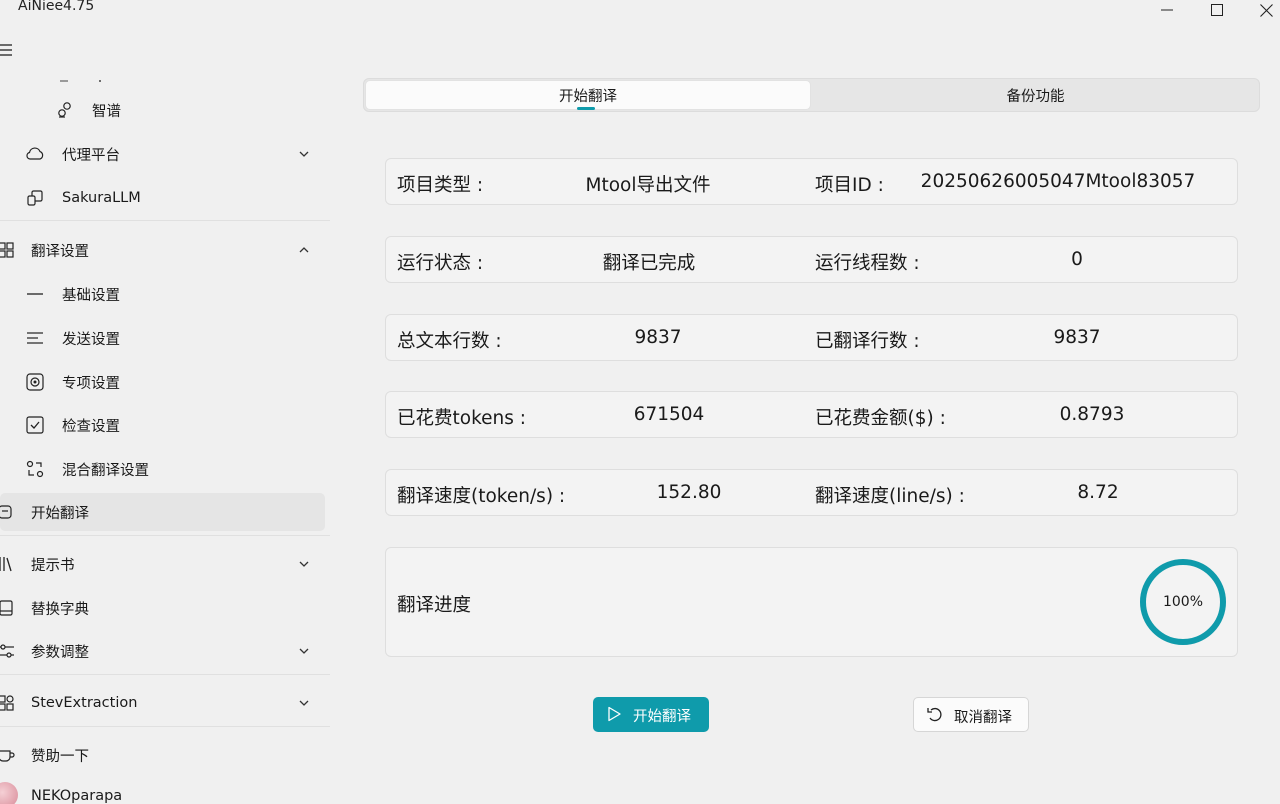  I want to click on mix-icon, so click(35, 469).